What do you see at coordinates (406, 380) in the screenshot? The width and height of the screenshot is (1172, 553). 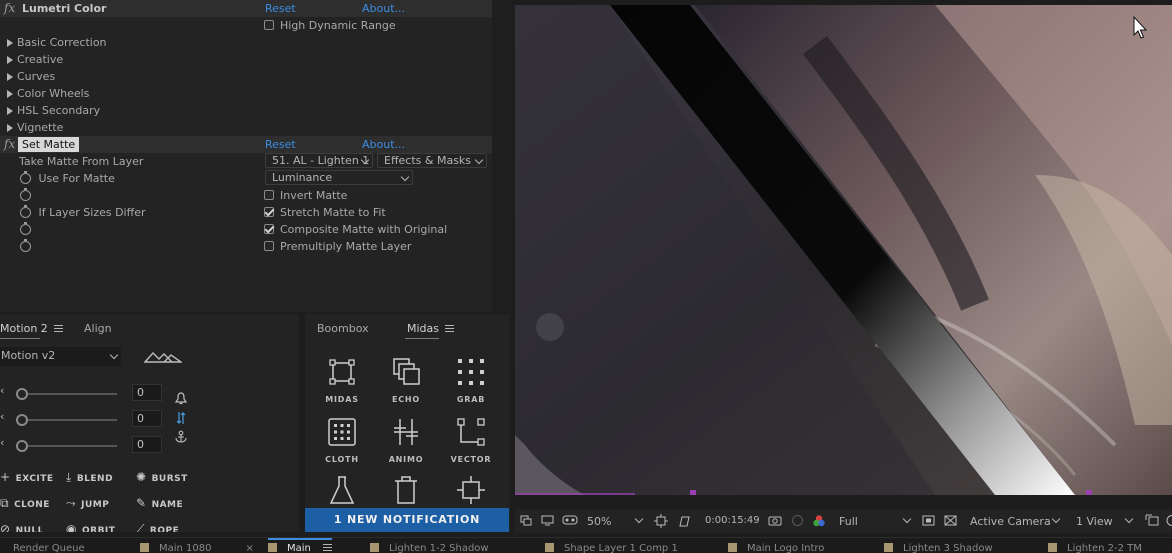 I see `tool-echo: ECHO` at bounding box center [406, 380].